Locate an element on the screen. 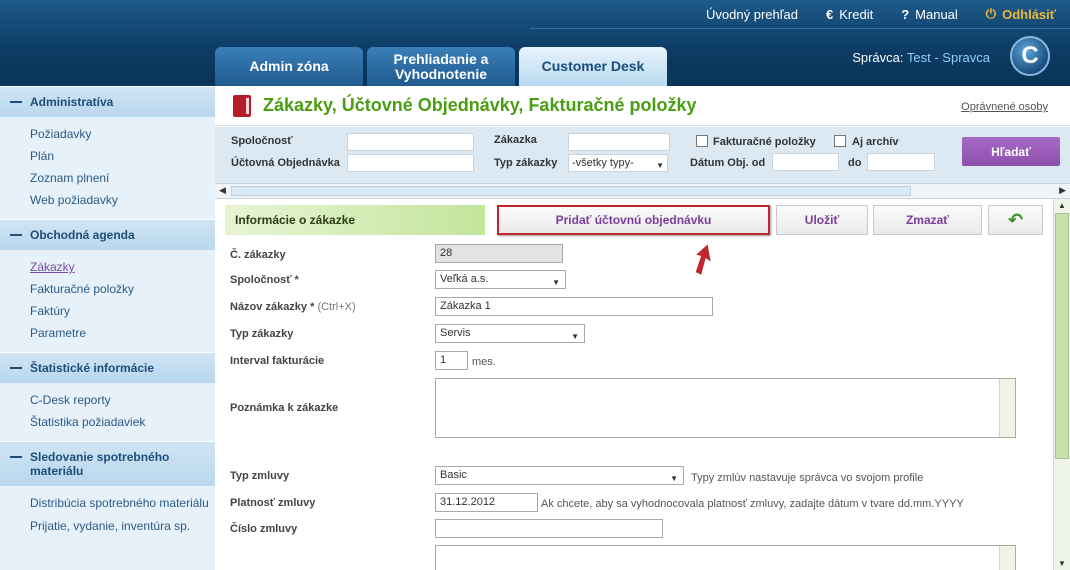  power-icon: ⏻ is located at coordinates (991, 13).